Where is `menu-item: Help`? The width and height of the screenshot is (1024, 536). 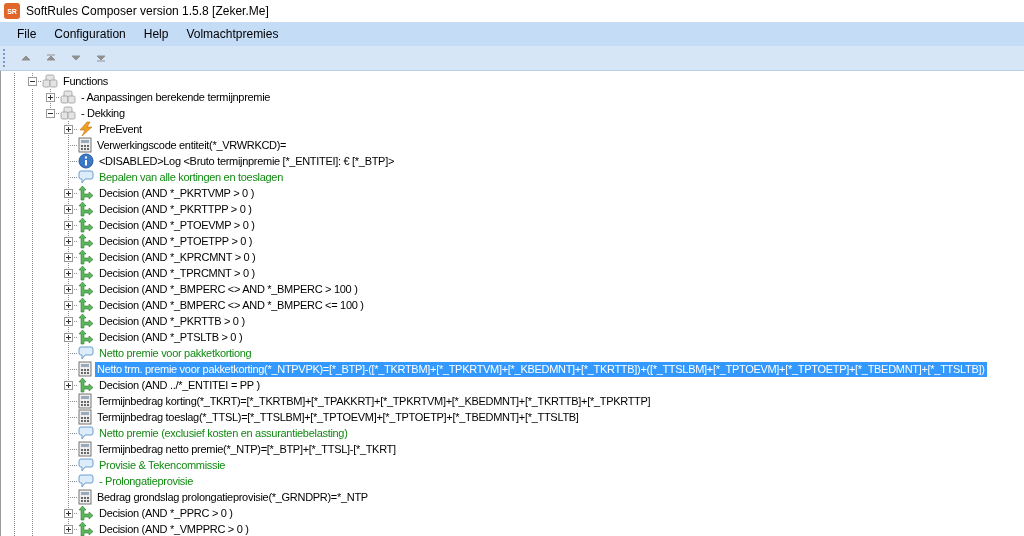 menu-item: Help is located at coordinates (156, 34).